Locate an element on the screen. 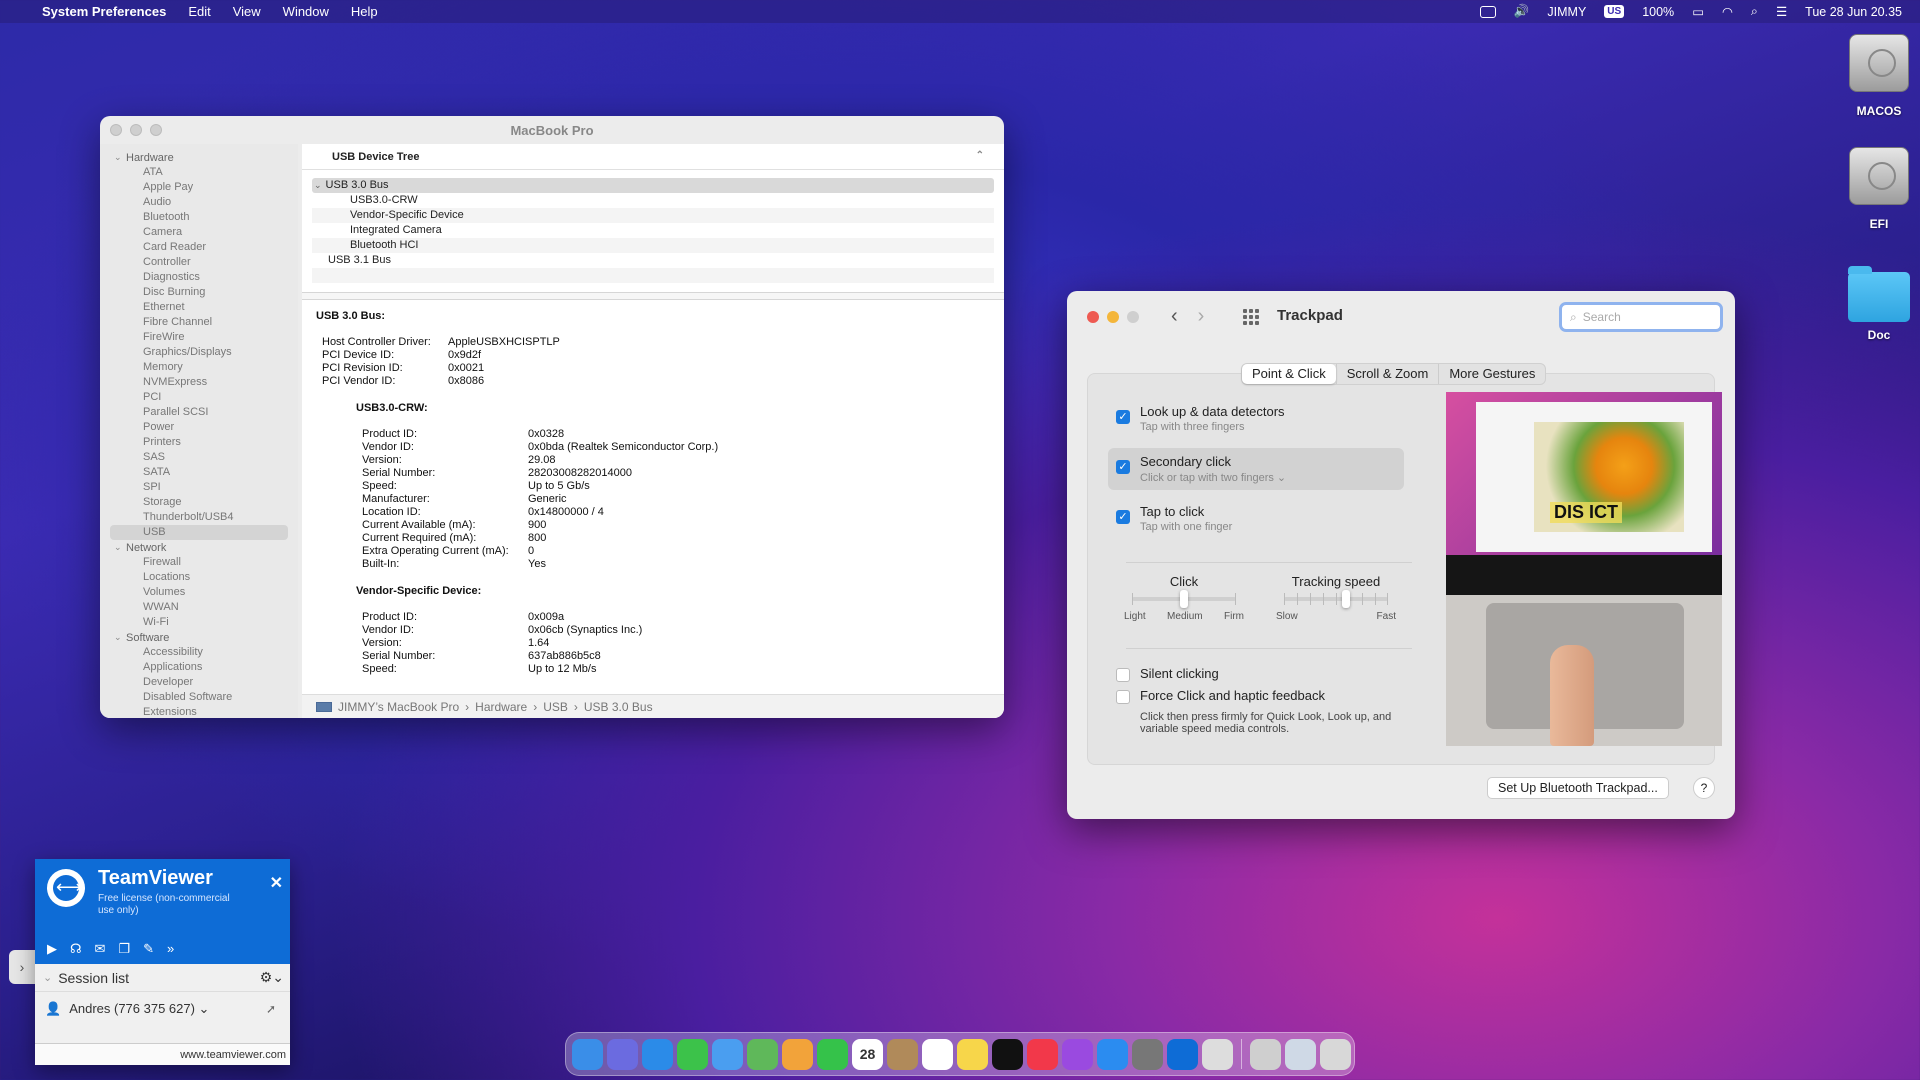 The image size is (1920, 1080). sidebar-item: SAS is located at coordinates (199, 457).